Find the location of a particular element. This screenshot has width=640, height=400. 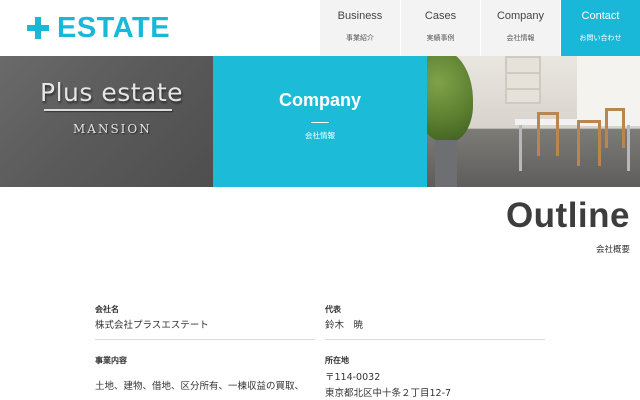

nav-item-label: Contact is located at coordinates (600, 16).